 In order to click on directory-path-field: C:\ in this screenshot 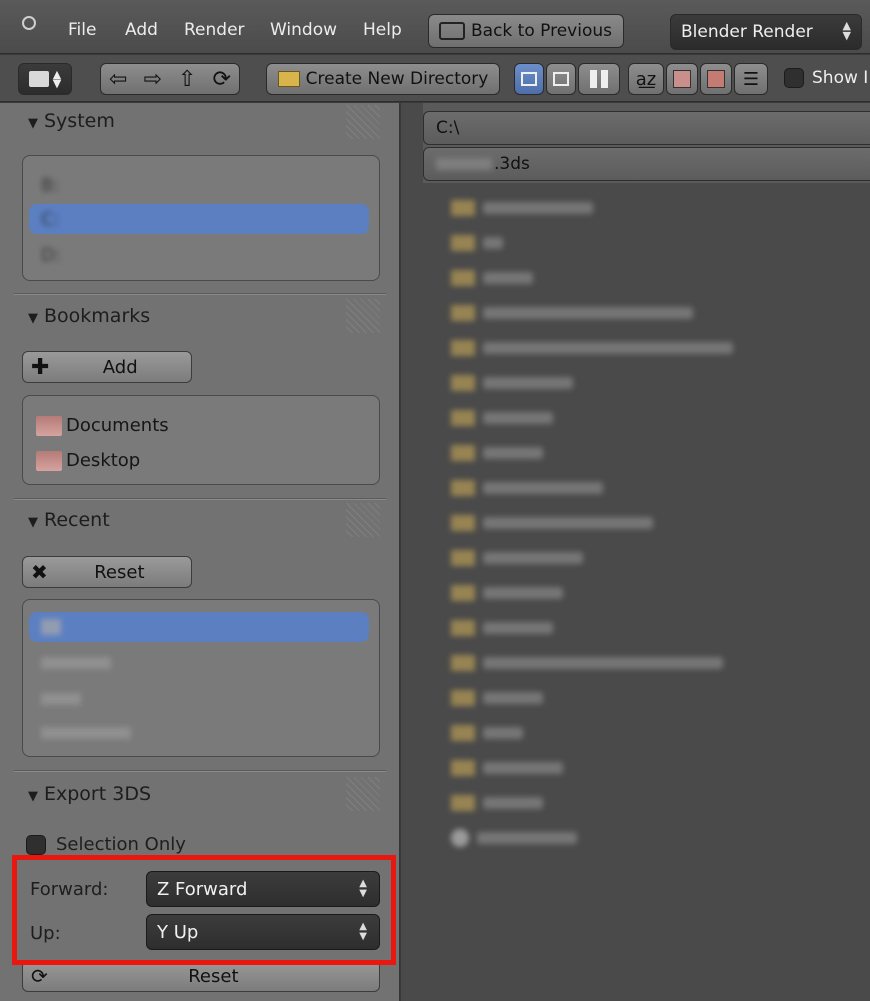, I will do `click(646, 128)`.